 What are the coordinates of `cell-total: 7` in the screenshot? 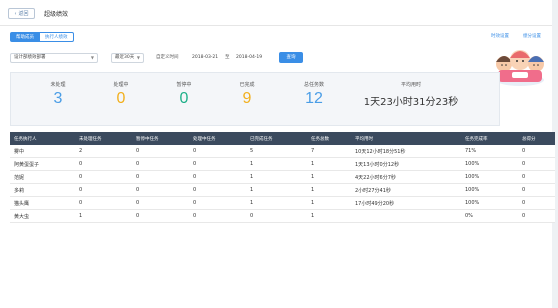 It's located at (313, 151).